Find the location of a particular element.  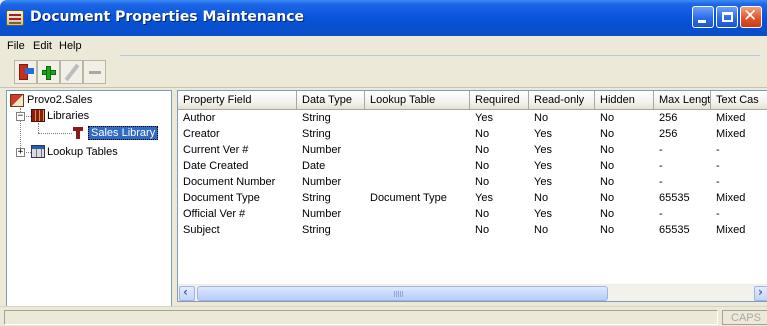

window-title: Document Properties Maintenance is located at coordinates (167, 17).